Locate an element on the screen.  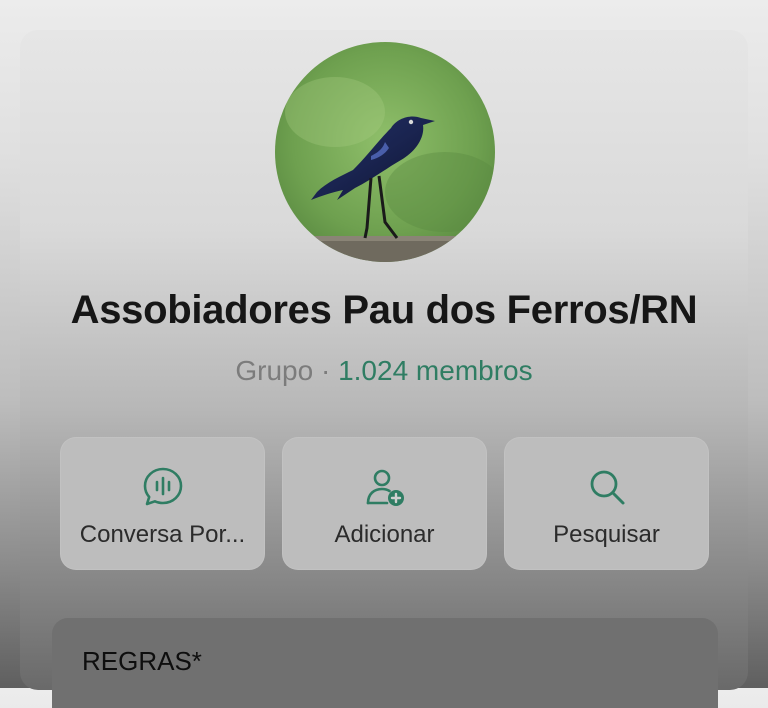
add-member-label: Adicionar is located at coordinates (384, 534).